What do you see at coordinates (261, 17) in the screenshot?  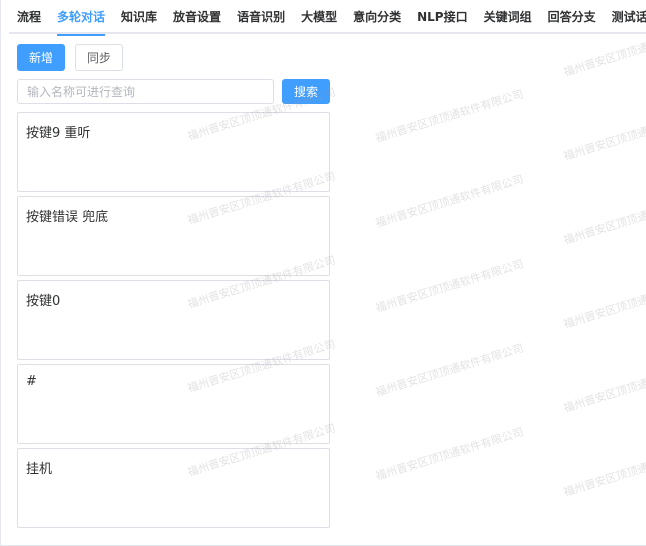 I see `tab-speech-recognition: 语音识别` at bounding box center [261, 17].